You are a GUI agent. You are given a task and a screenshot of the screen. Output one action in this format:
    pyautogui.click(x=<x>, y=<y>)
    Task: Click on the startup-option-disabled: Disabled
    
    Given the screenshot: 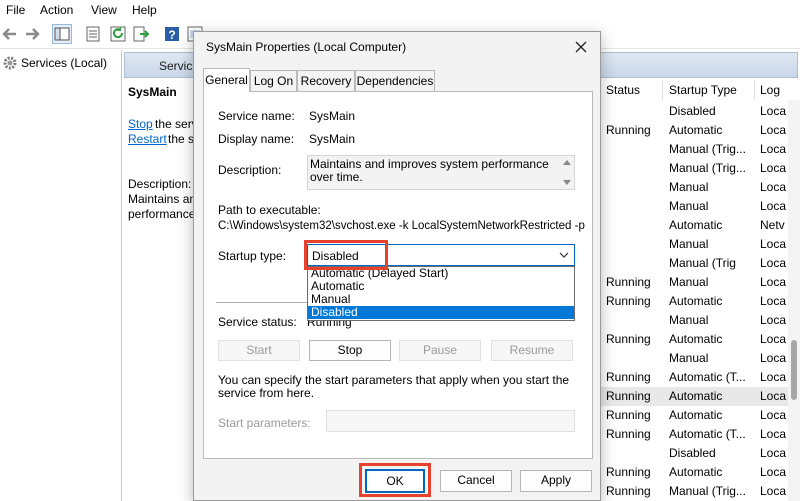 What is the action you would take?
    pyautogui.click(x=441, y=312)
    